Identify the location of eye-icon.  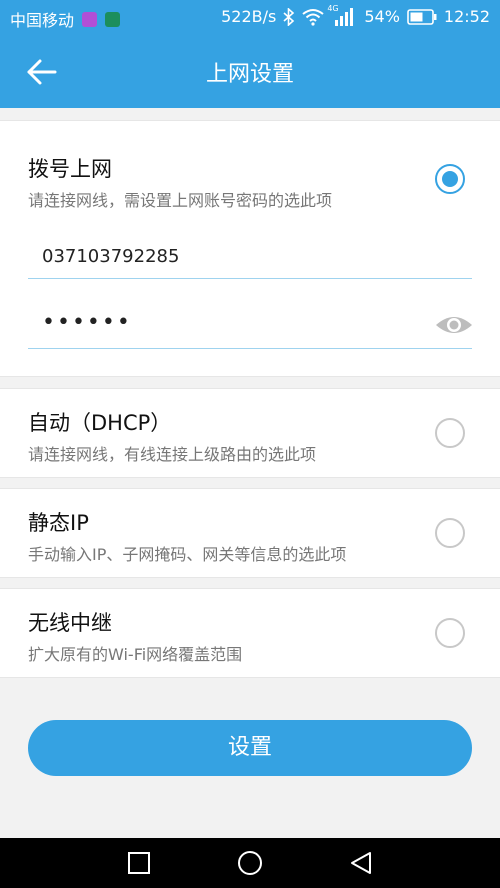
(454, 325).